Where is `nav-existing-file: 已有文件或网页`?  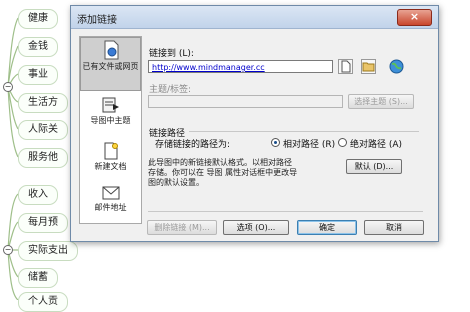
nav-existing-file: 已有文件或网页 is located at coordinates (110, 64).